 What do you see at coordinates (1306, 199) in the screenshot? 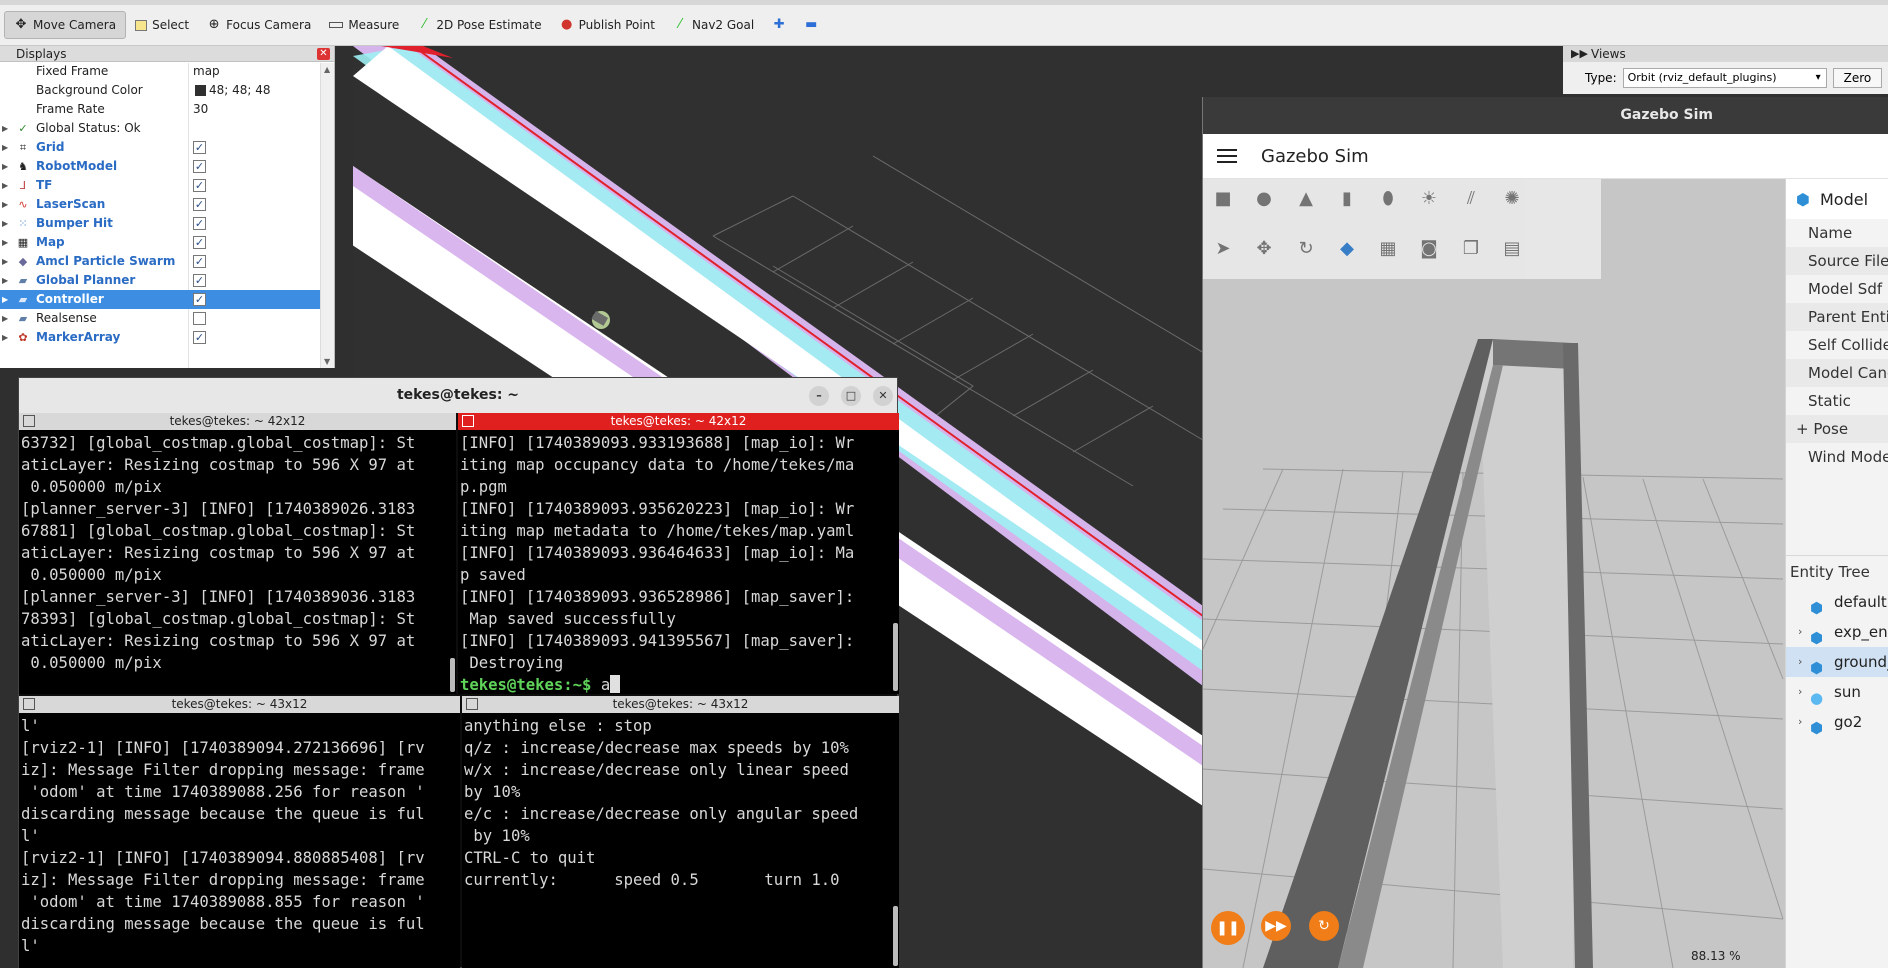
I see `cone-icon: ▲` at bounding box center [1306, 199].